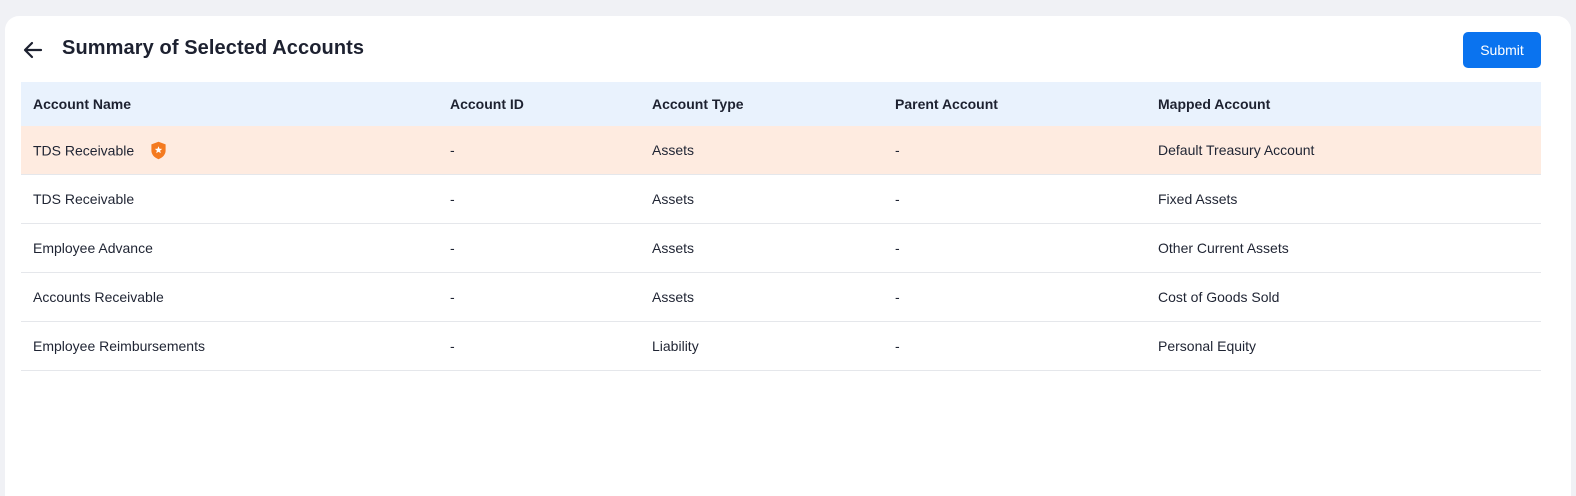  Describe the element at coordinates (229, 297) in the screenshot. I see `cell-account-name: Accounts Receivable` at that location.